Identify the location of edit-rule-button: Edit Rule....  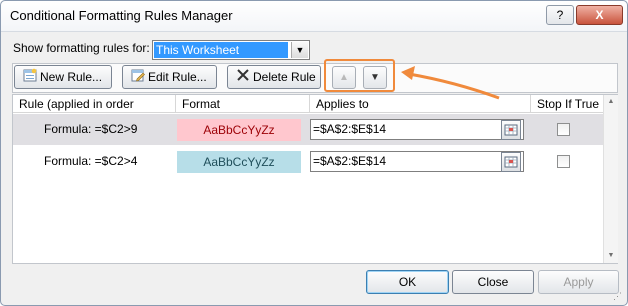
(169, 77).